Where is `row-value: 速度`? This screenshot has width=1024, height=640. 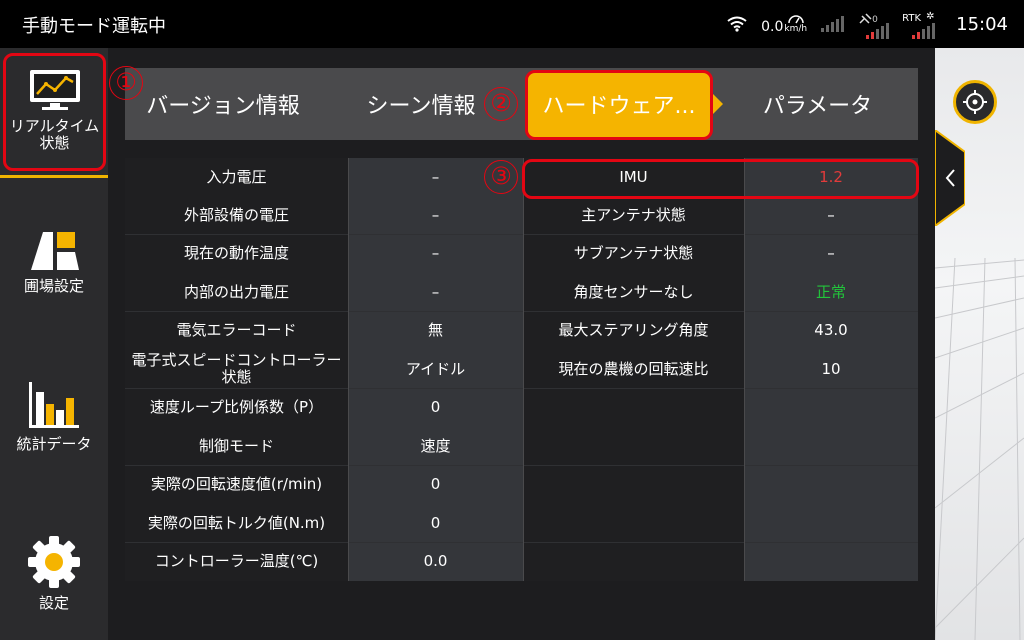
row-value: 速度 is located at coordinates (435, 446).